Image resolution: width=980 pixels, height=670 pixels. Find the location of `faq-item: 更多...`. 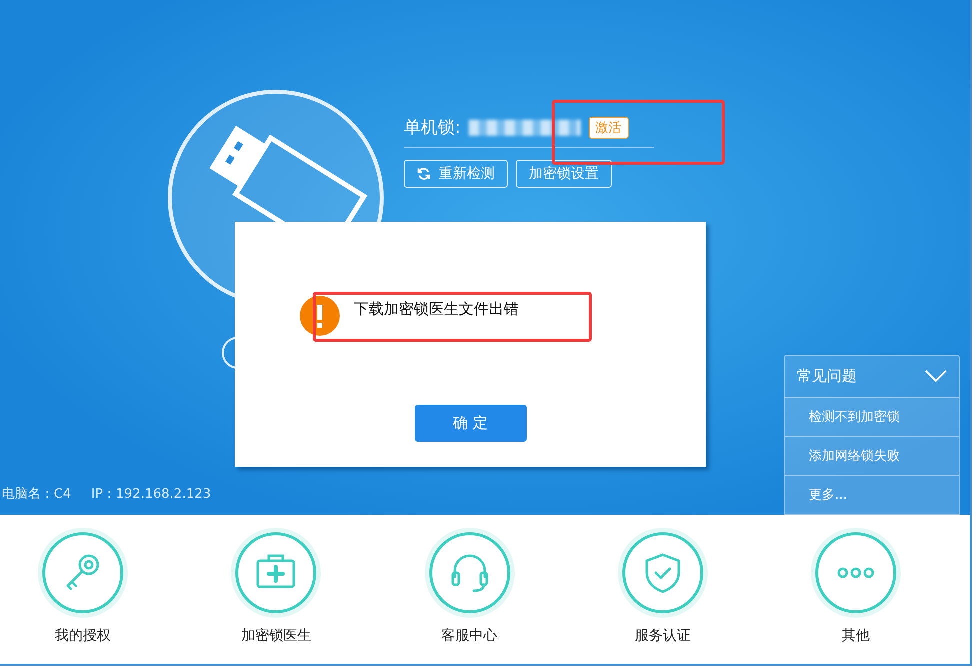

faq-item: 更多... is located at coordinates (872, 494).